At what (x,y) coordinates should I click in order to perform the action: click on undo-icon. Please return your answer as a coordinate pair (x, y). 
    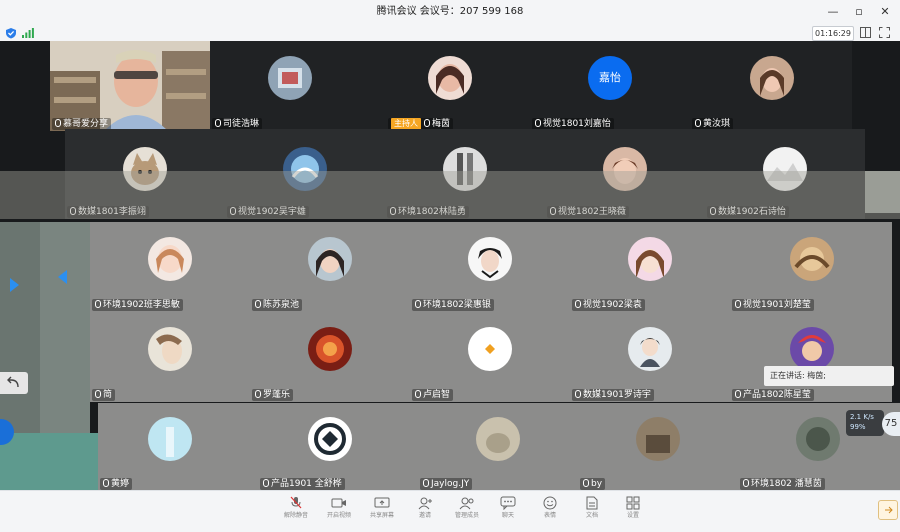
    Looking at the image, I should click on (13, 382).